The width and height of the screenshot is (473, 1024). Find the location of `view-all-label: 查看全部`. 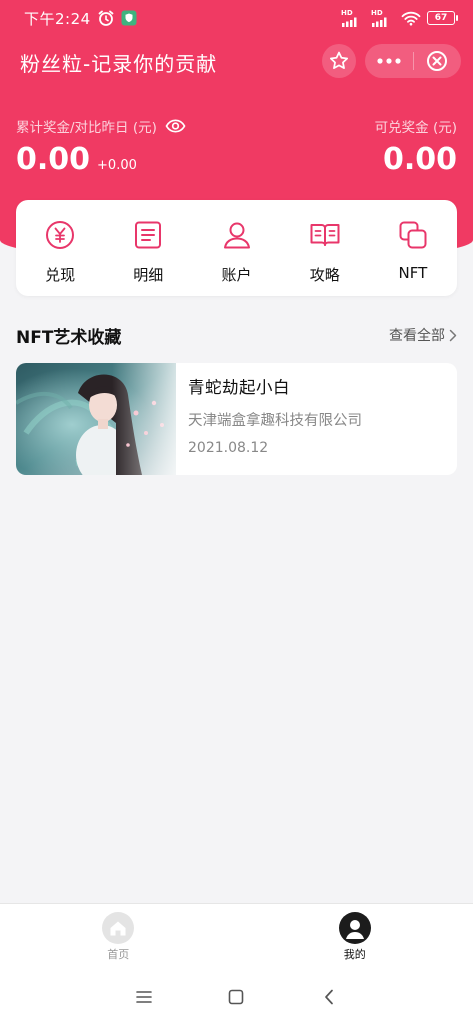

view-all-label: 查看全部 is located at coordinates (417, 336).